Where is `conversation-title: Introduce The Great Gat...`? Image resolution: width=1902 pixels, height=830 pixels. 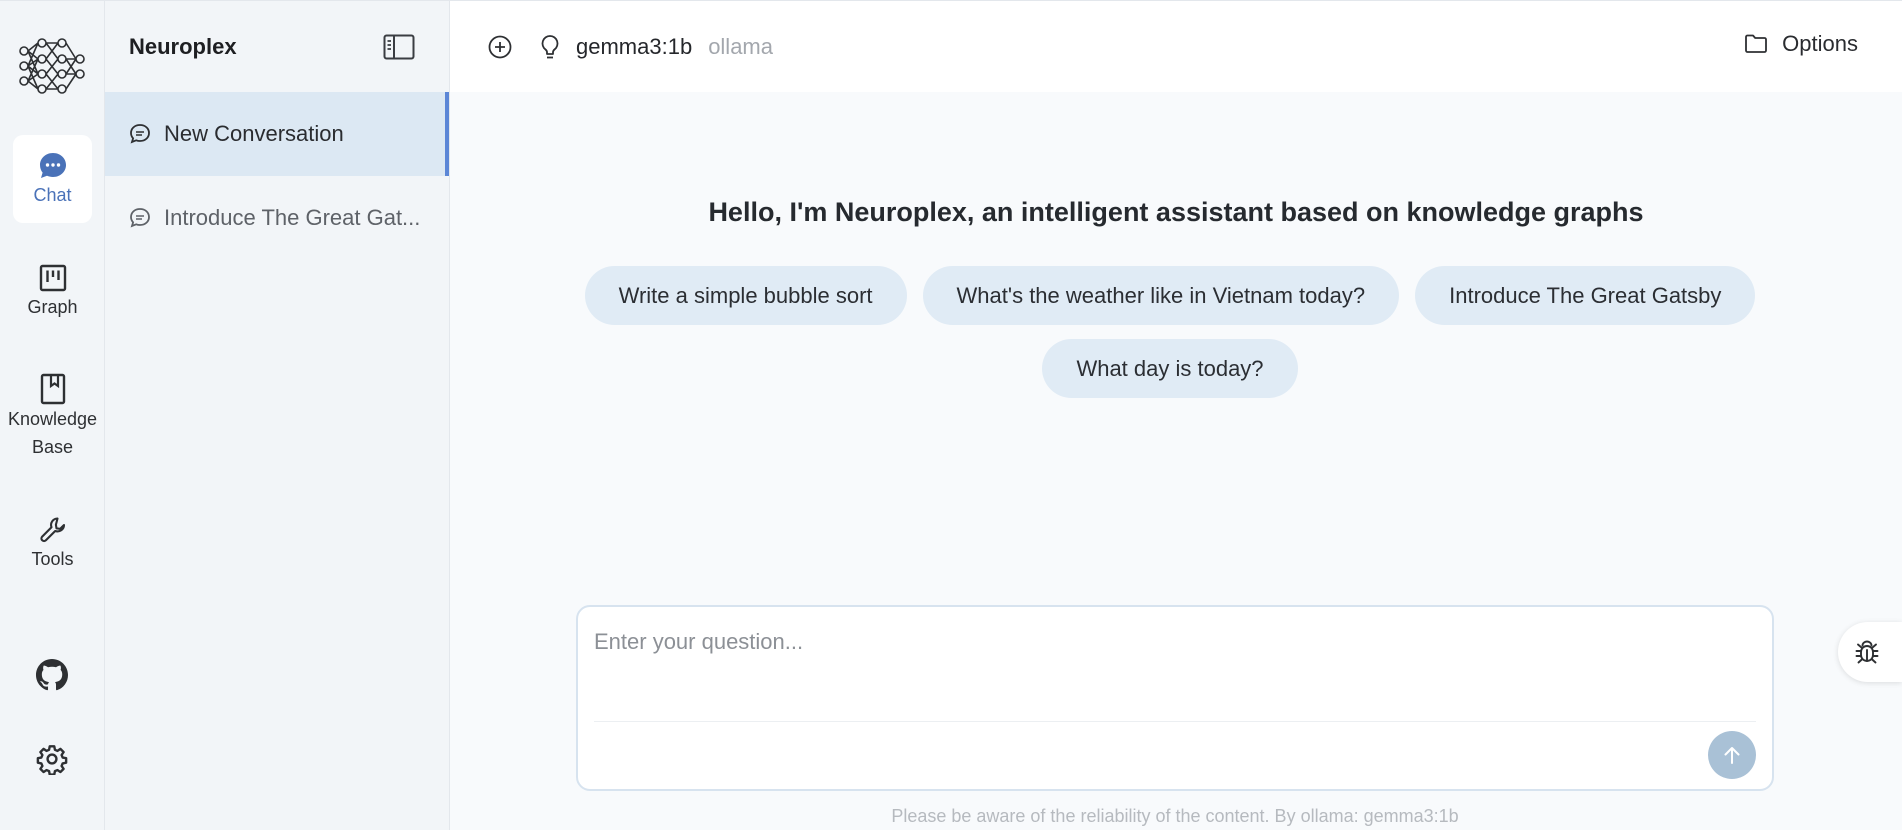 conversation-title: Introduce The Great Gat... is located at coordinates (292, 217).